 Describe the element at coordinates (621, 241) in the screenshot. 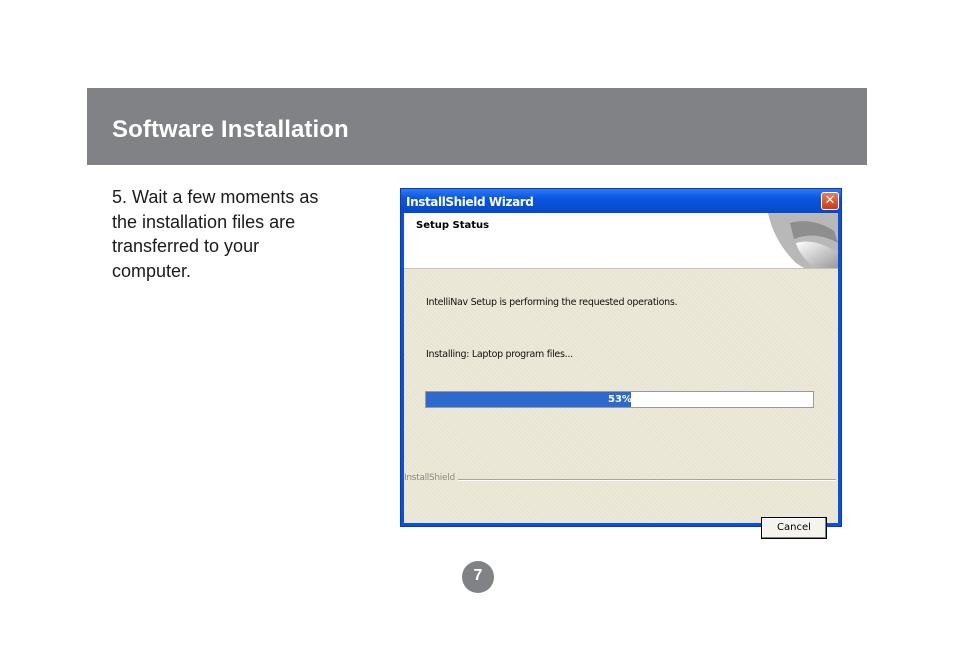

I see `dialog-banner: Setup Status` at that location.